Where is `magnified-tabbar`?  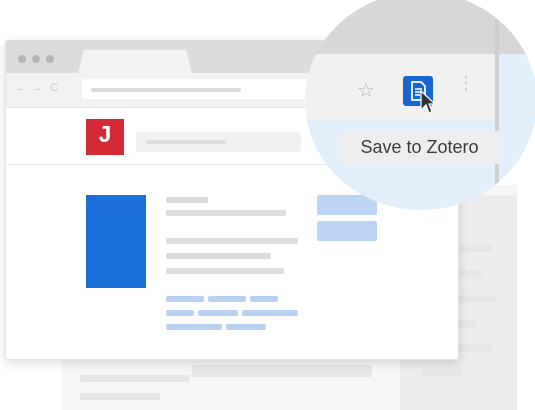 magnified-tabbar is located at coordinates (420, 27).